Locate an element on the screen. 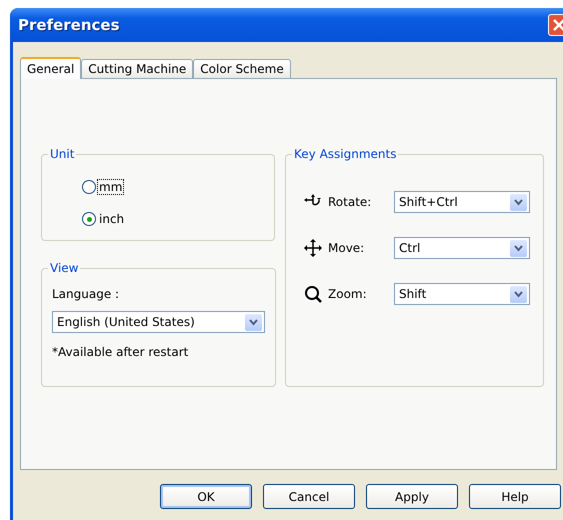 The height and width of the screenshot is (520, 563). magnifier-icon is located at coordinates (313, 294).